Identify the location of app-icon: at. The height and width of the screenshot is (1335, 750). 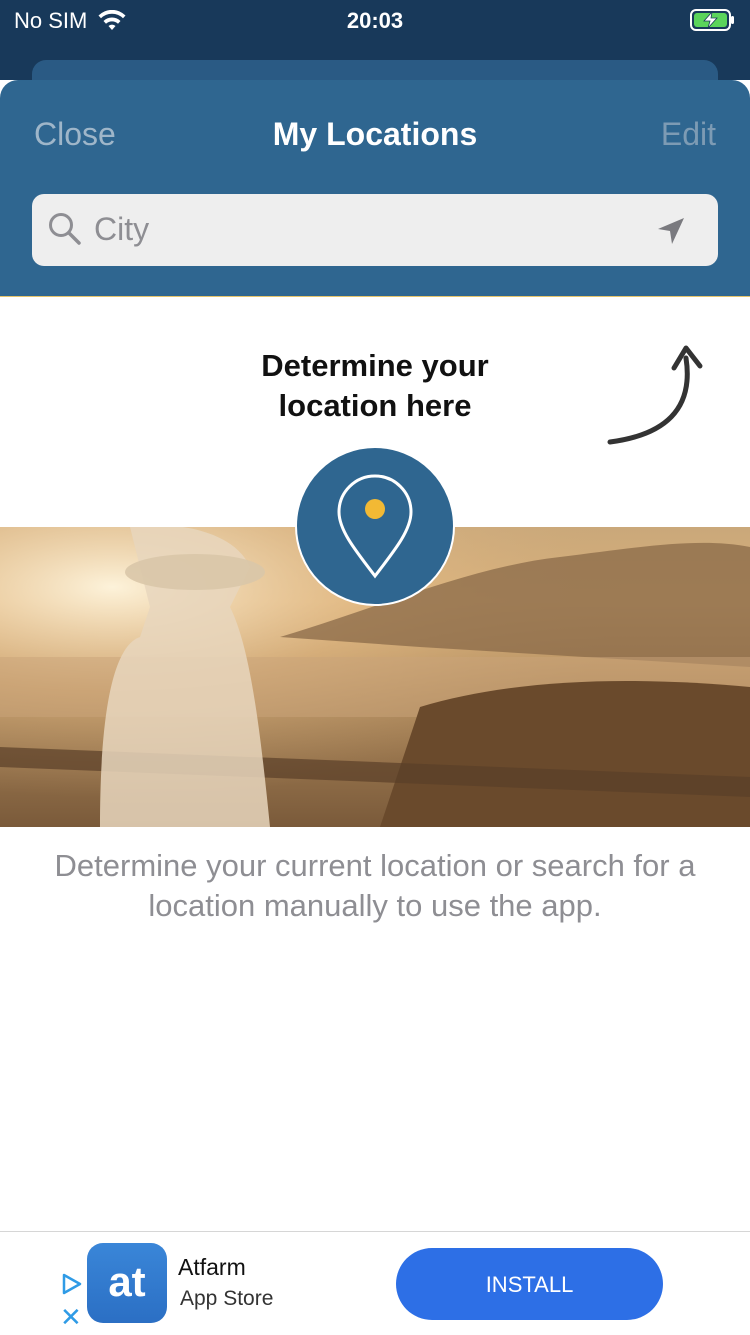
(127, 1283).